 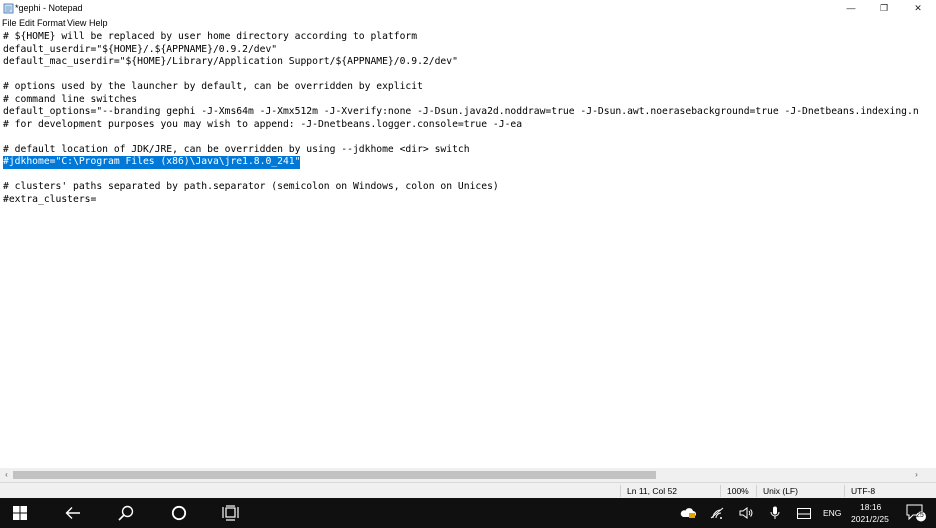 I want to click on onedrive-tray-button, so click(x=688, y=513).